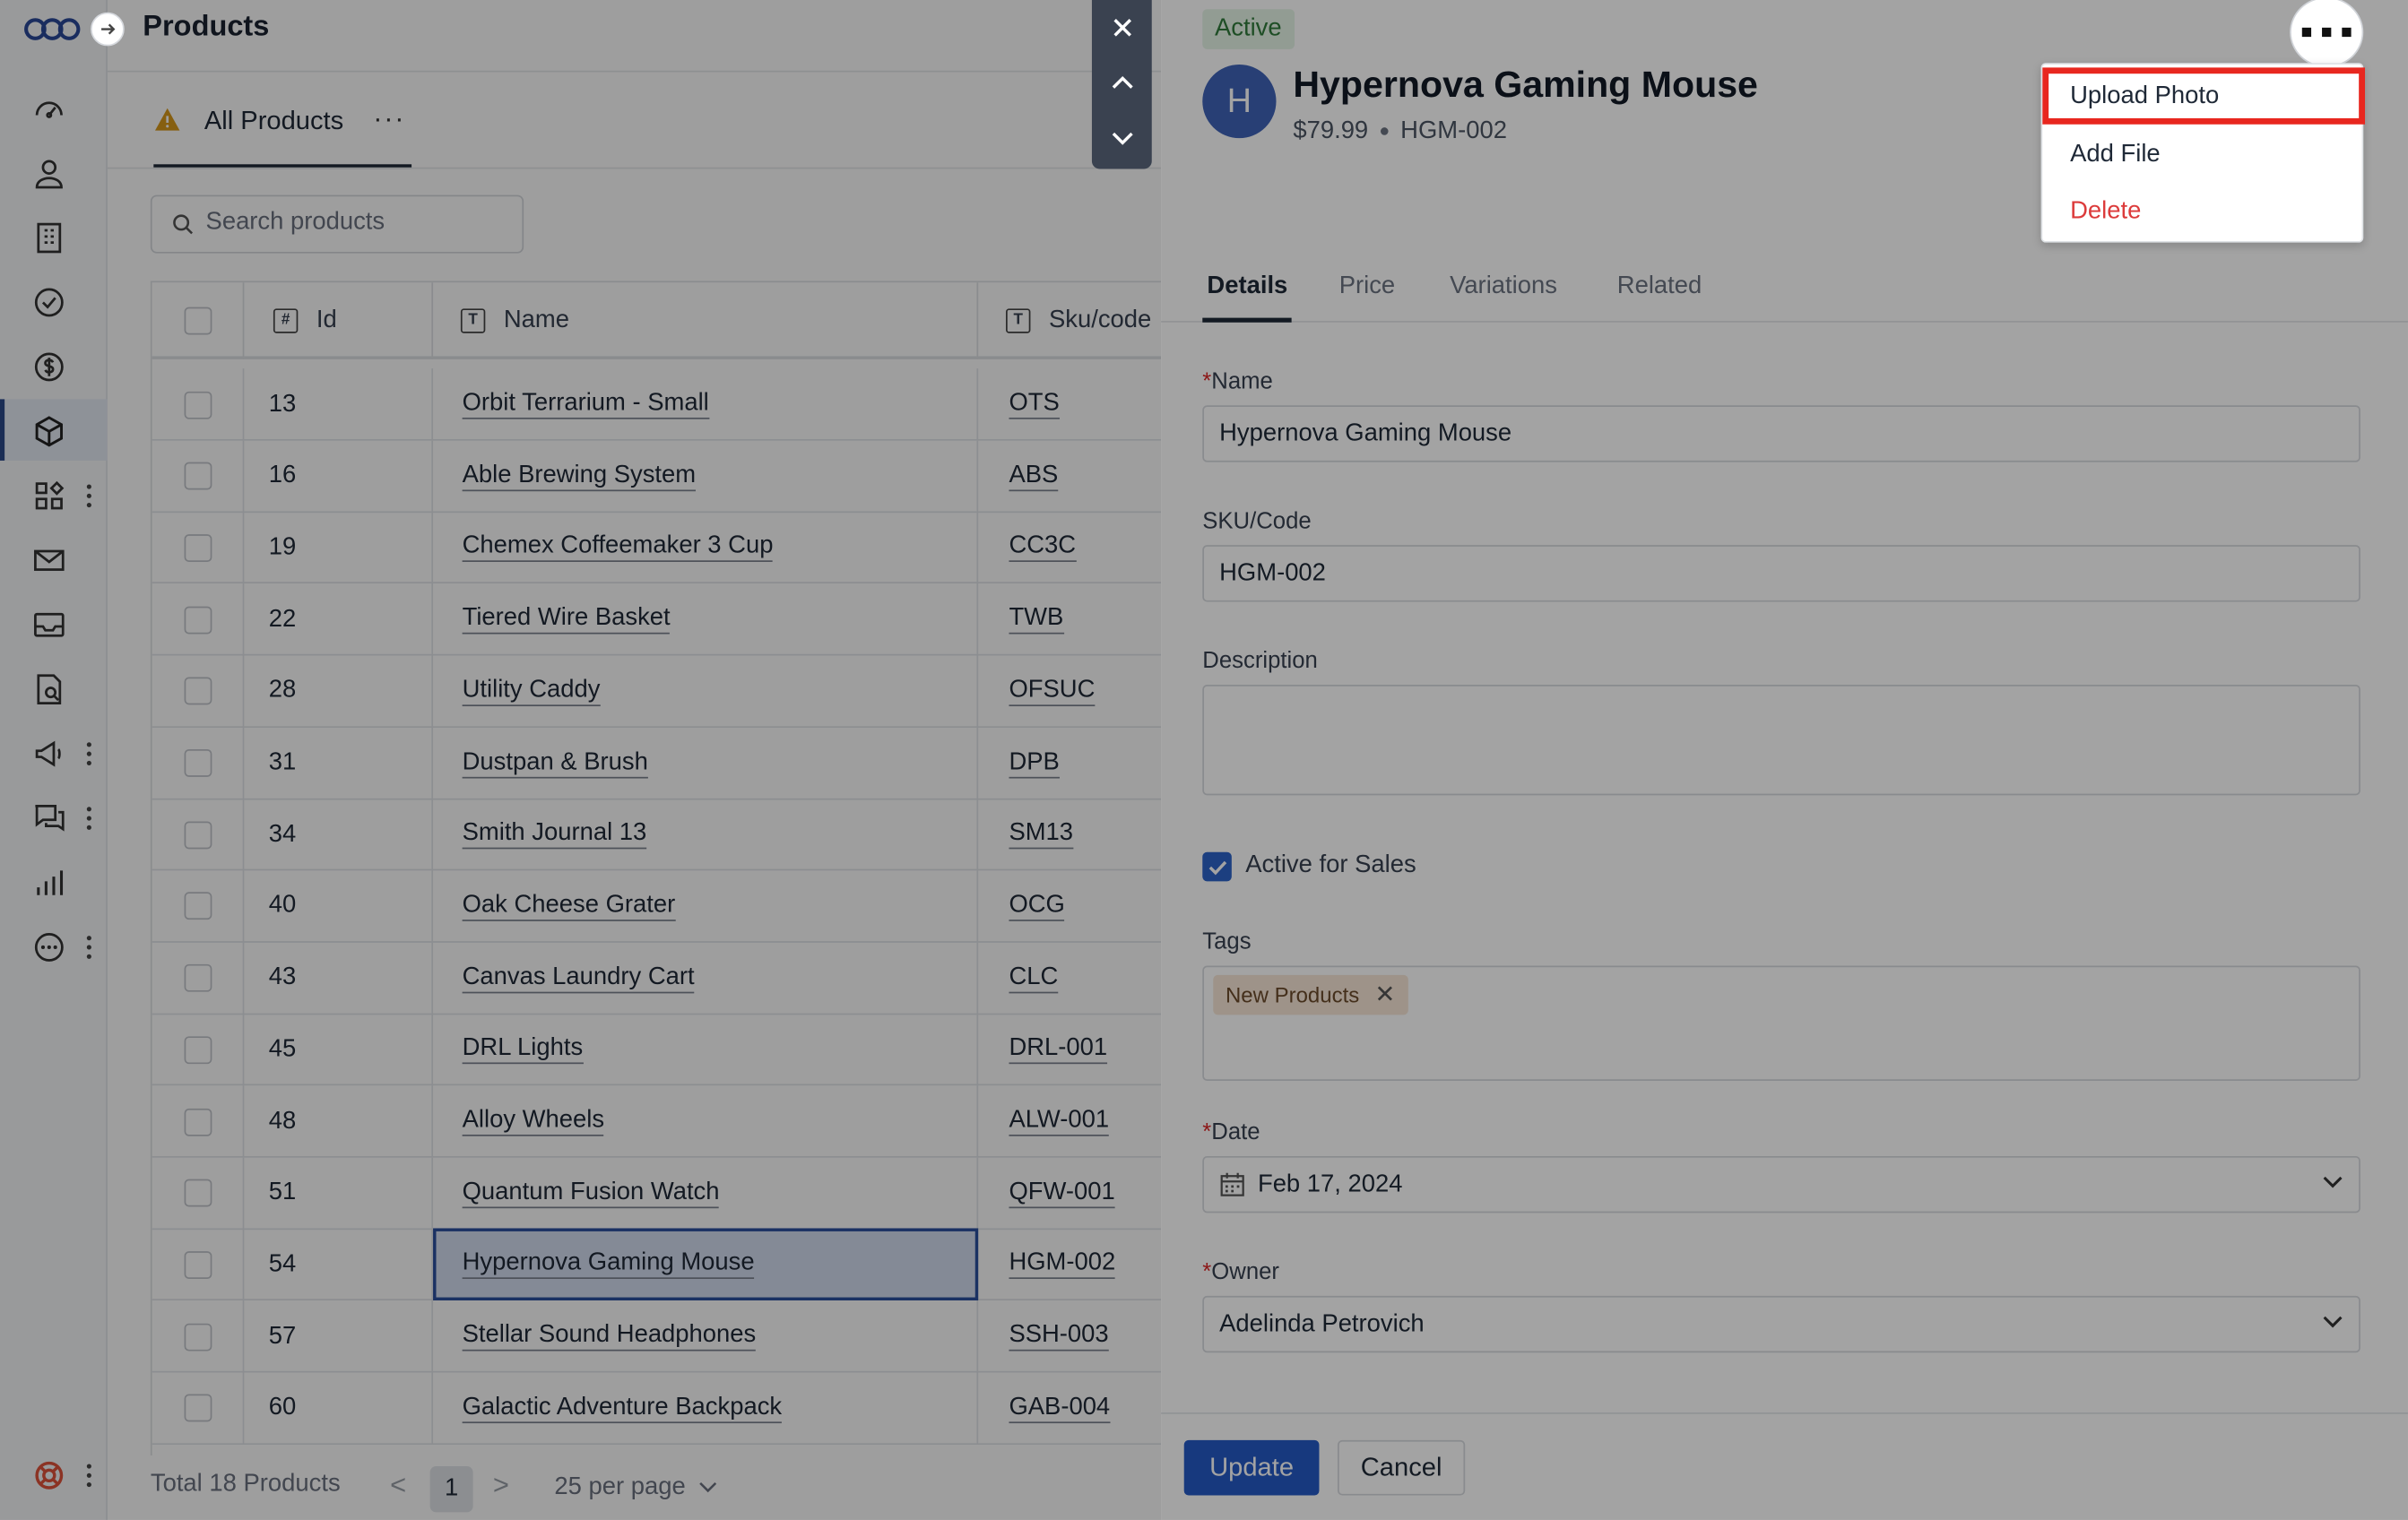  I want to click on next-record-button, so click(1122, 138).